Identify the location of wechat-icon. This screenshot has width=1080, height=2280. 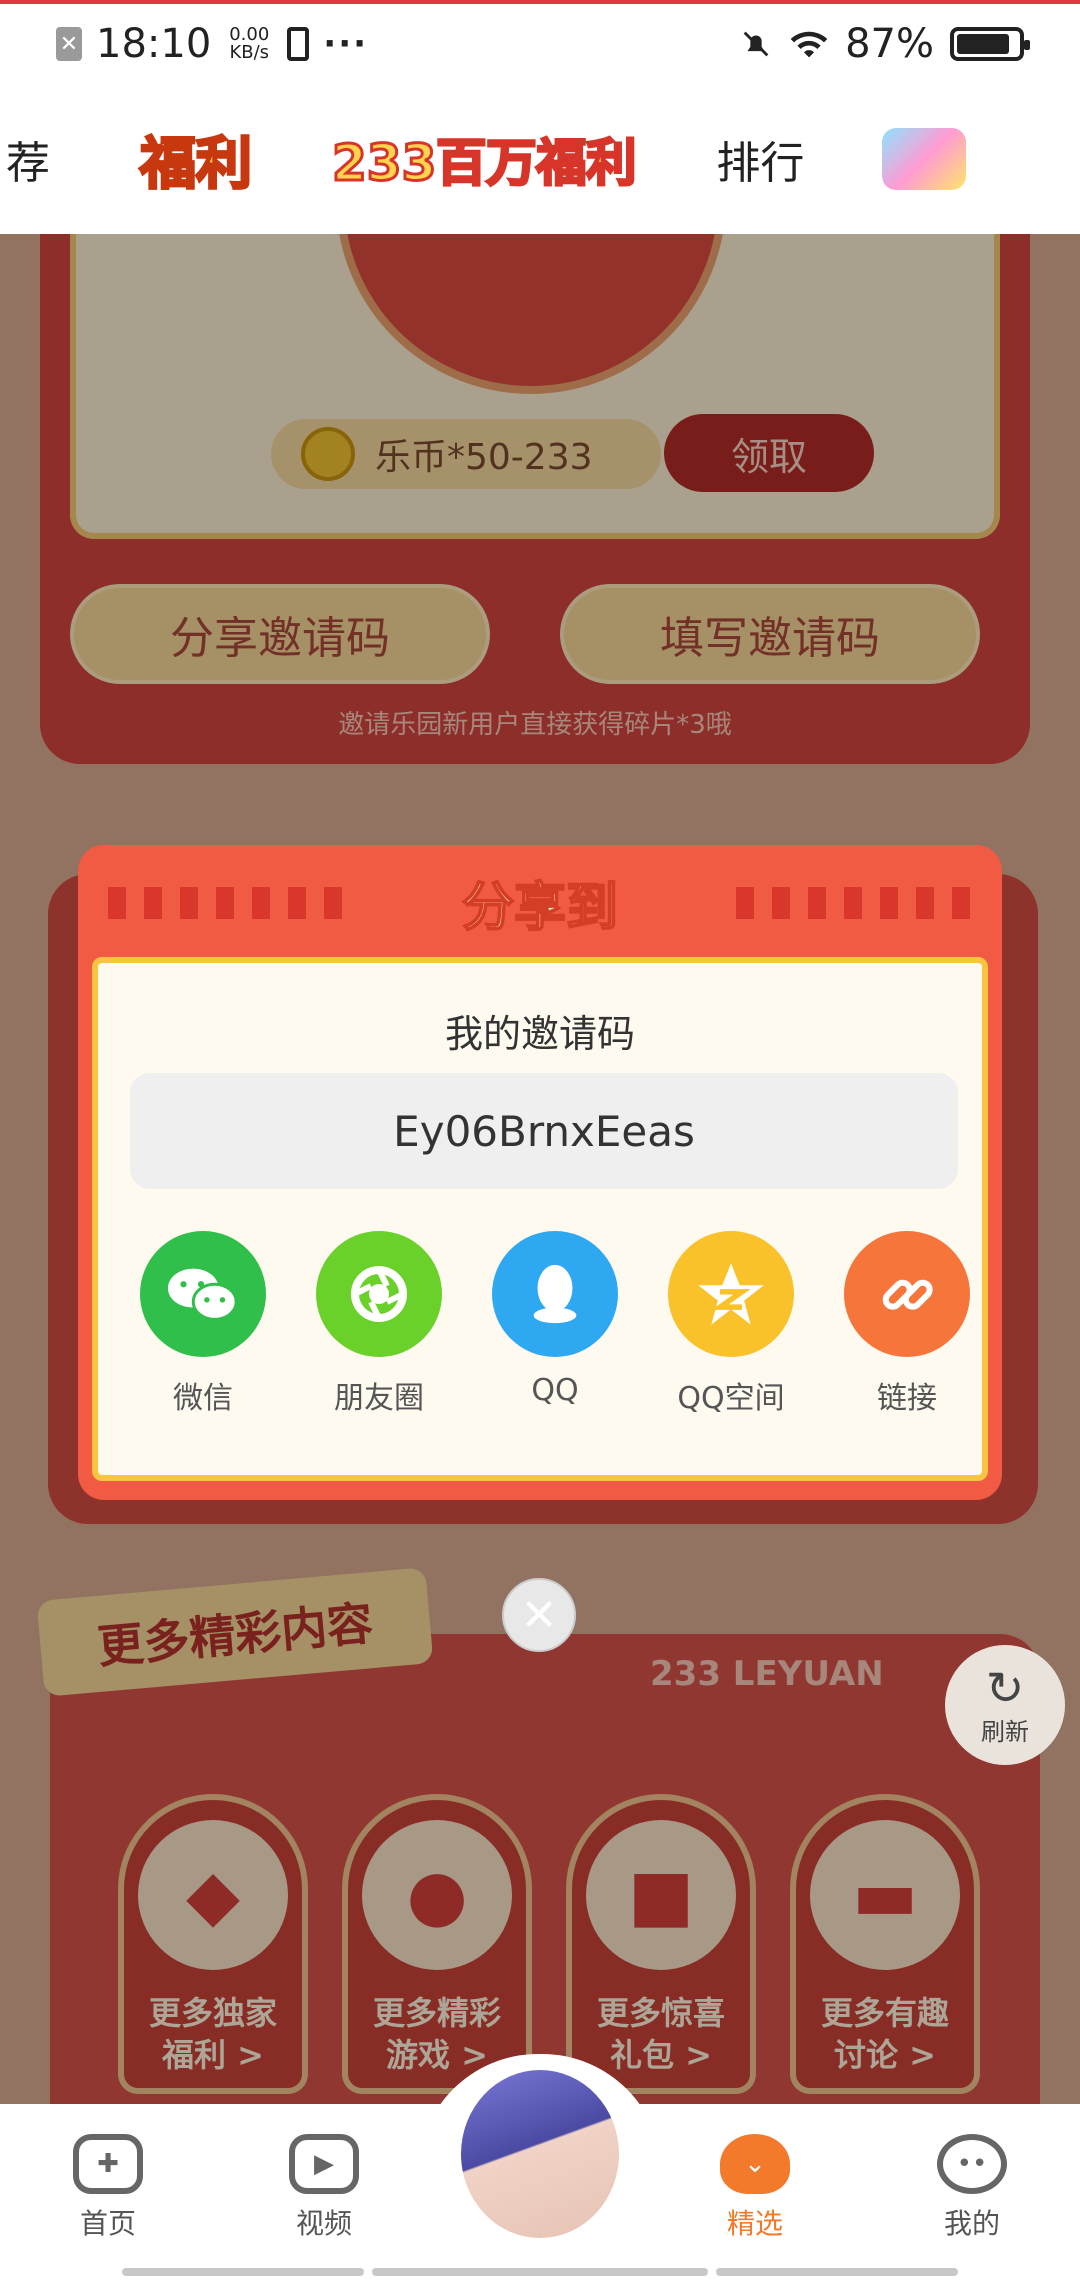
(203, 1294).